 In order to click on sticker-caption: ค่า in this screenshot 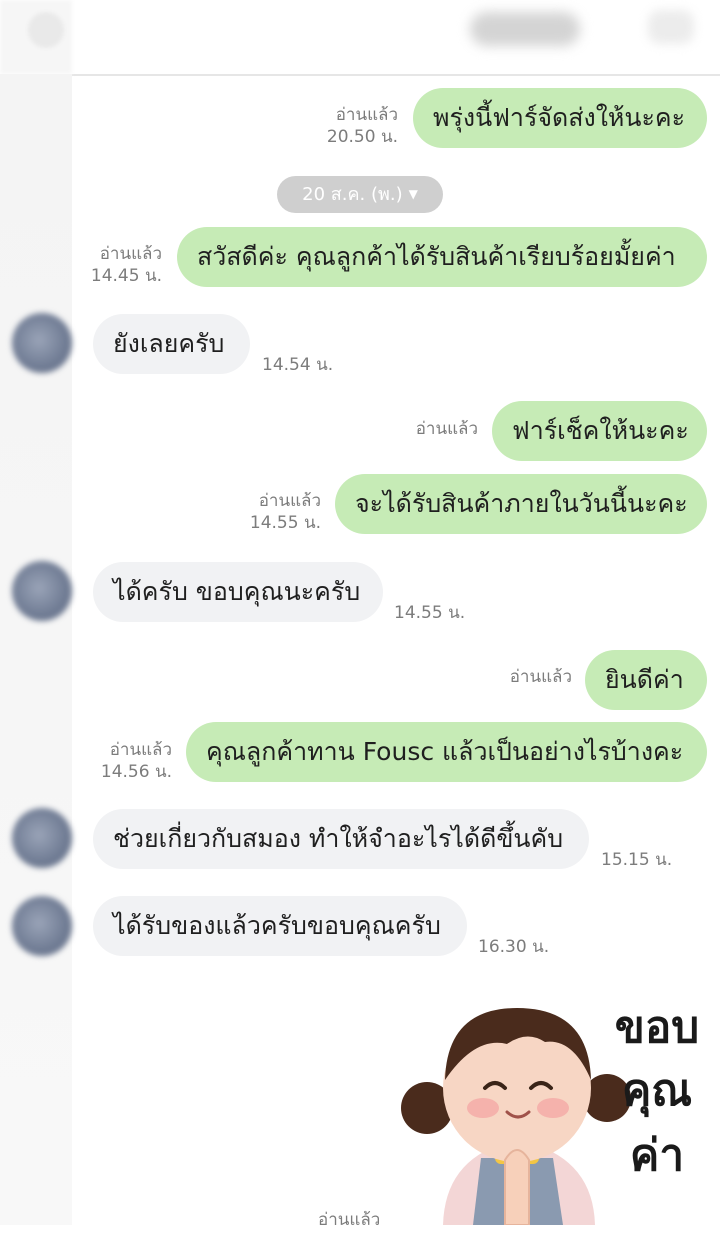, I will do `click(657, 1155)`.